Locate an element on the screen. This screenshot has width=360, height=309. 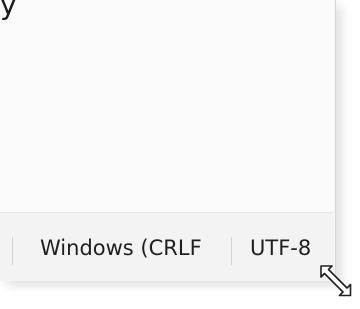
encoding-indicator: UTF-8 is located at coordinates (290, 248).